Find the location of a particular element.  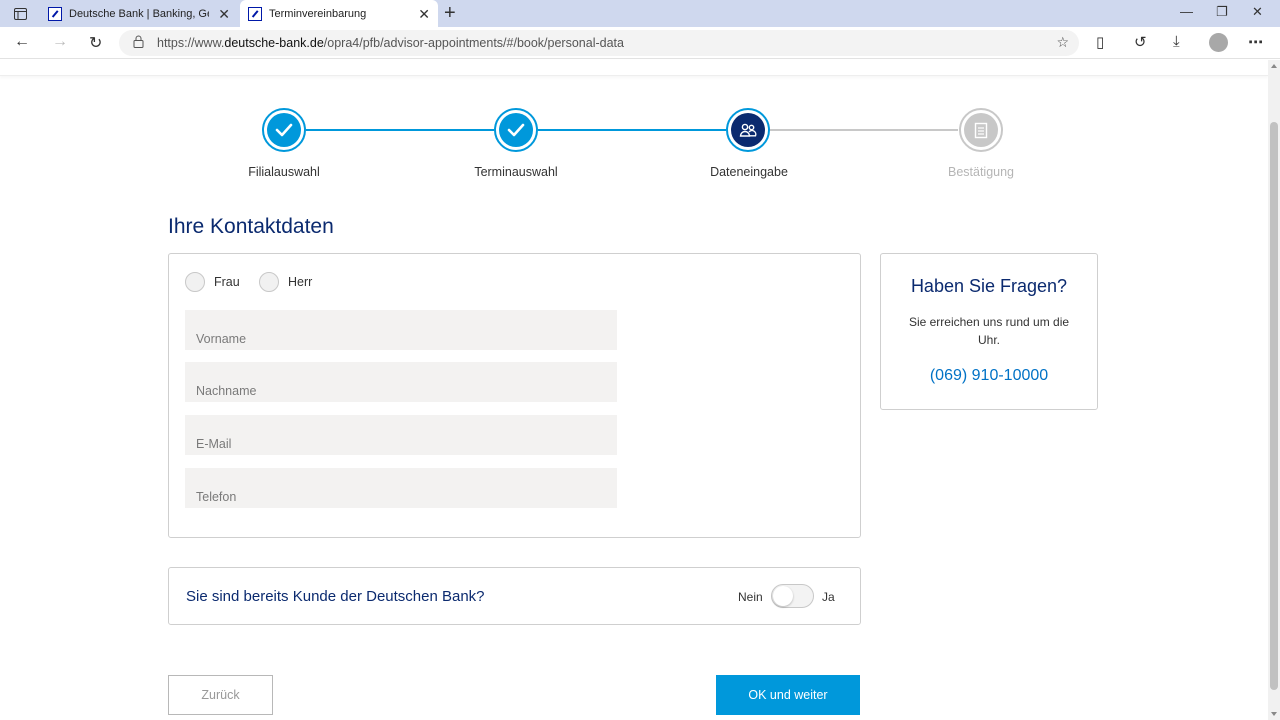

step-filialauswahl is located at coordinates (284, 130).